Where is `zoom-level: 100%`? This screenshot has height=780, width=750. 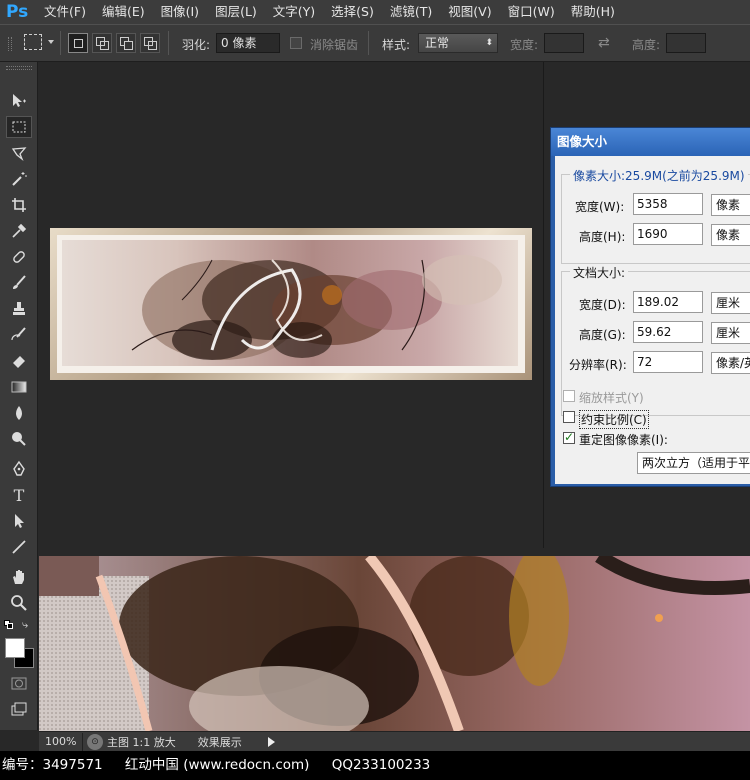
zoom-level: 100% is located at coordinates (61, 741).